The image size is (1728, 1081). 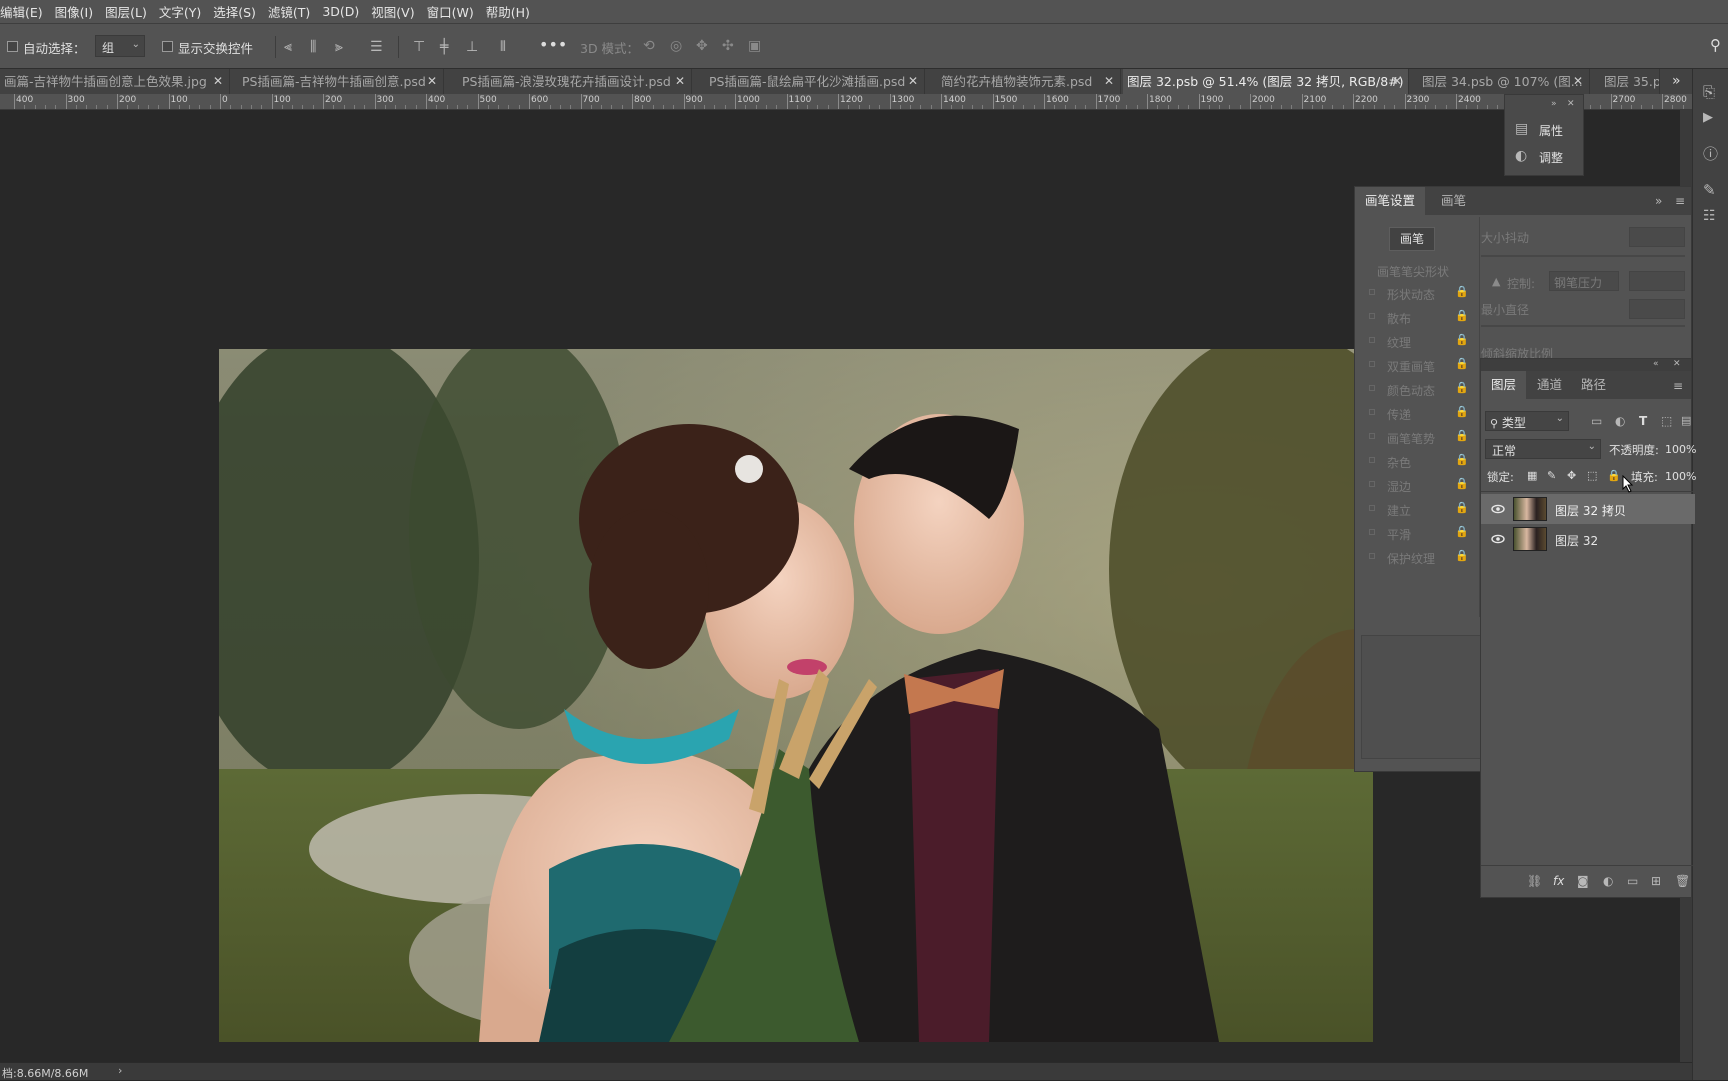 What do you see at coordinates (1453, 201) in the screenshot?
I see `tab-brushes: 画笔` at bounding box center [1453, 201].